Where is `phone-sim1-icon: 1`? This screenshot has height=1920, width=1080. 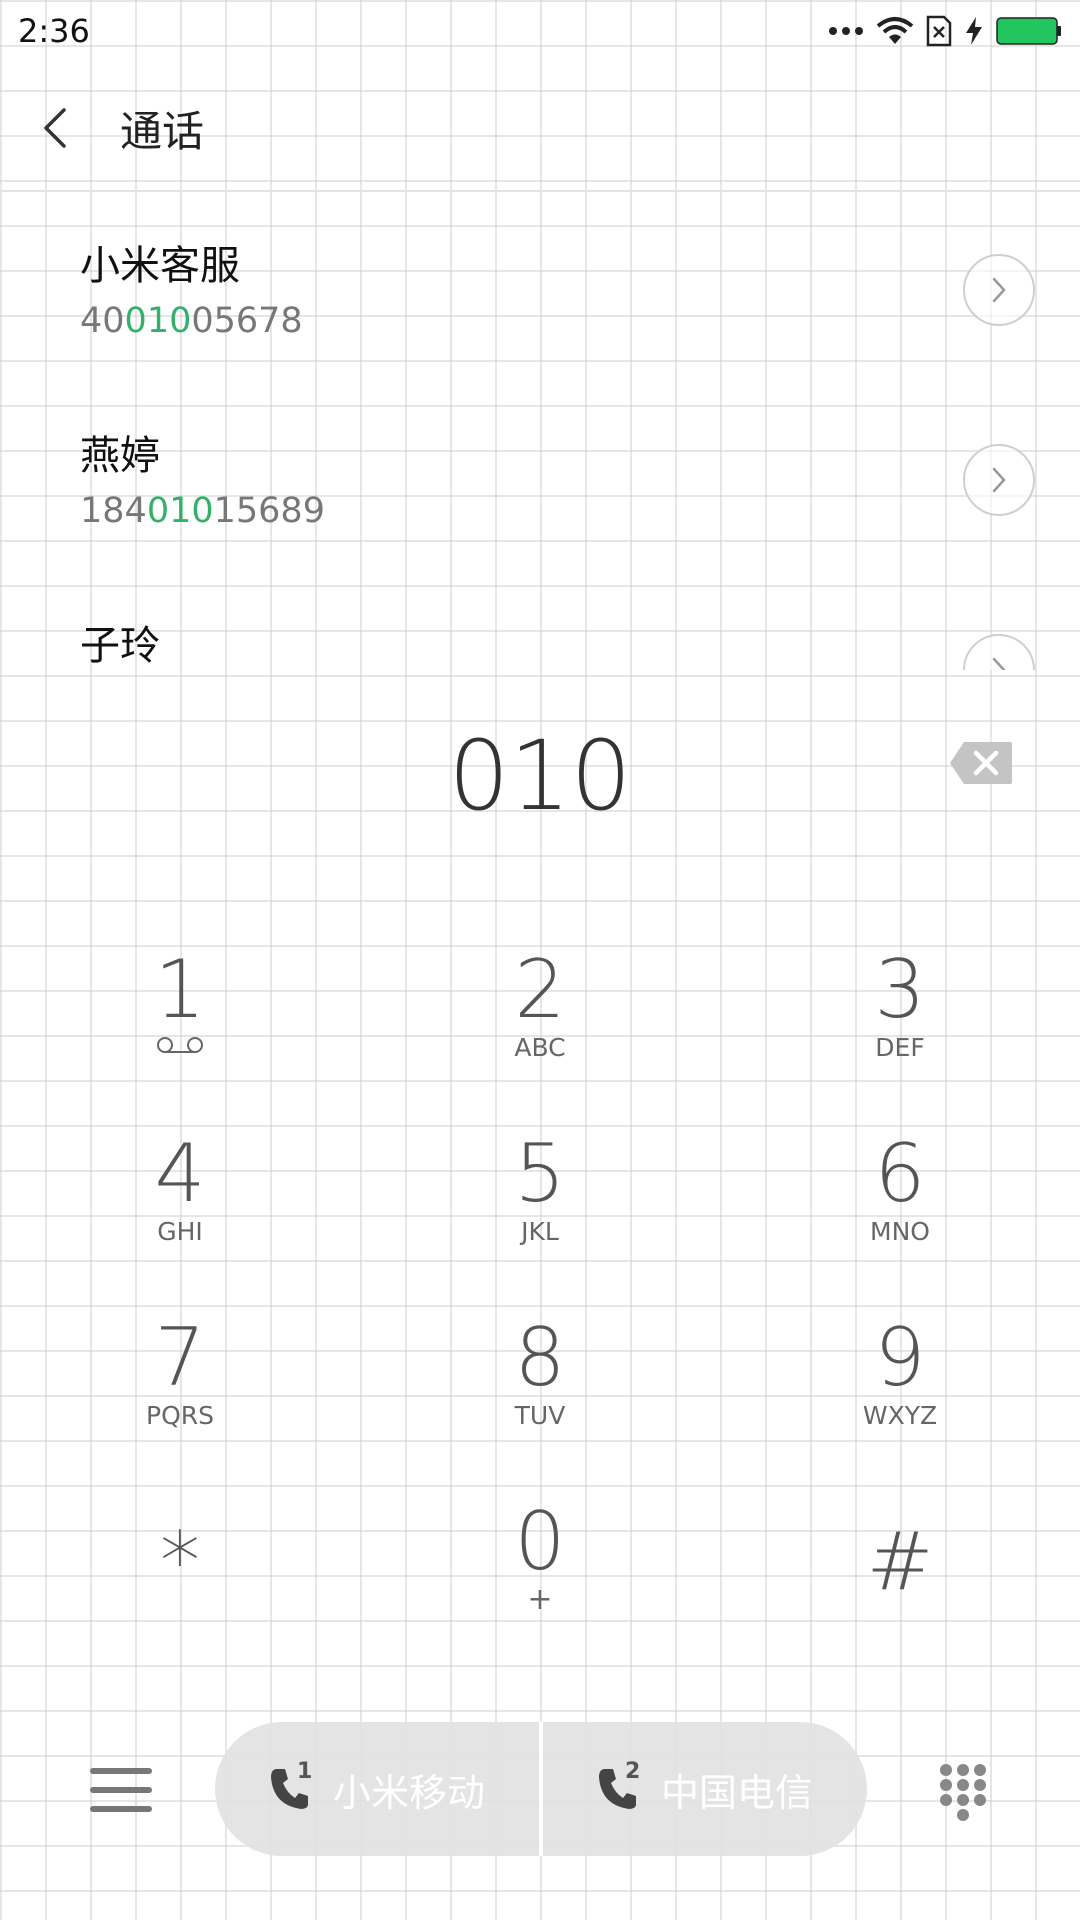
phone-sim1-icon: 1 is located at coordinates (292, 1786).